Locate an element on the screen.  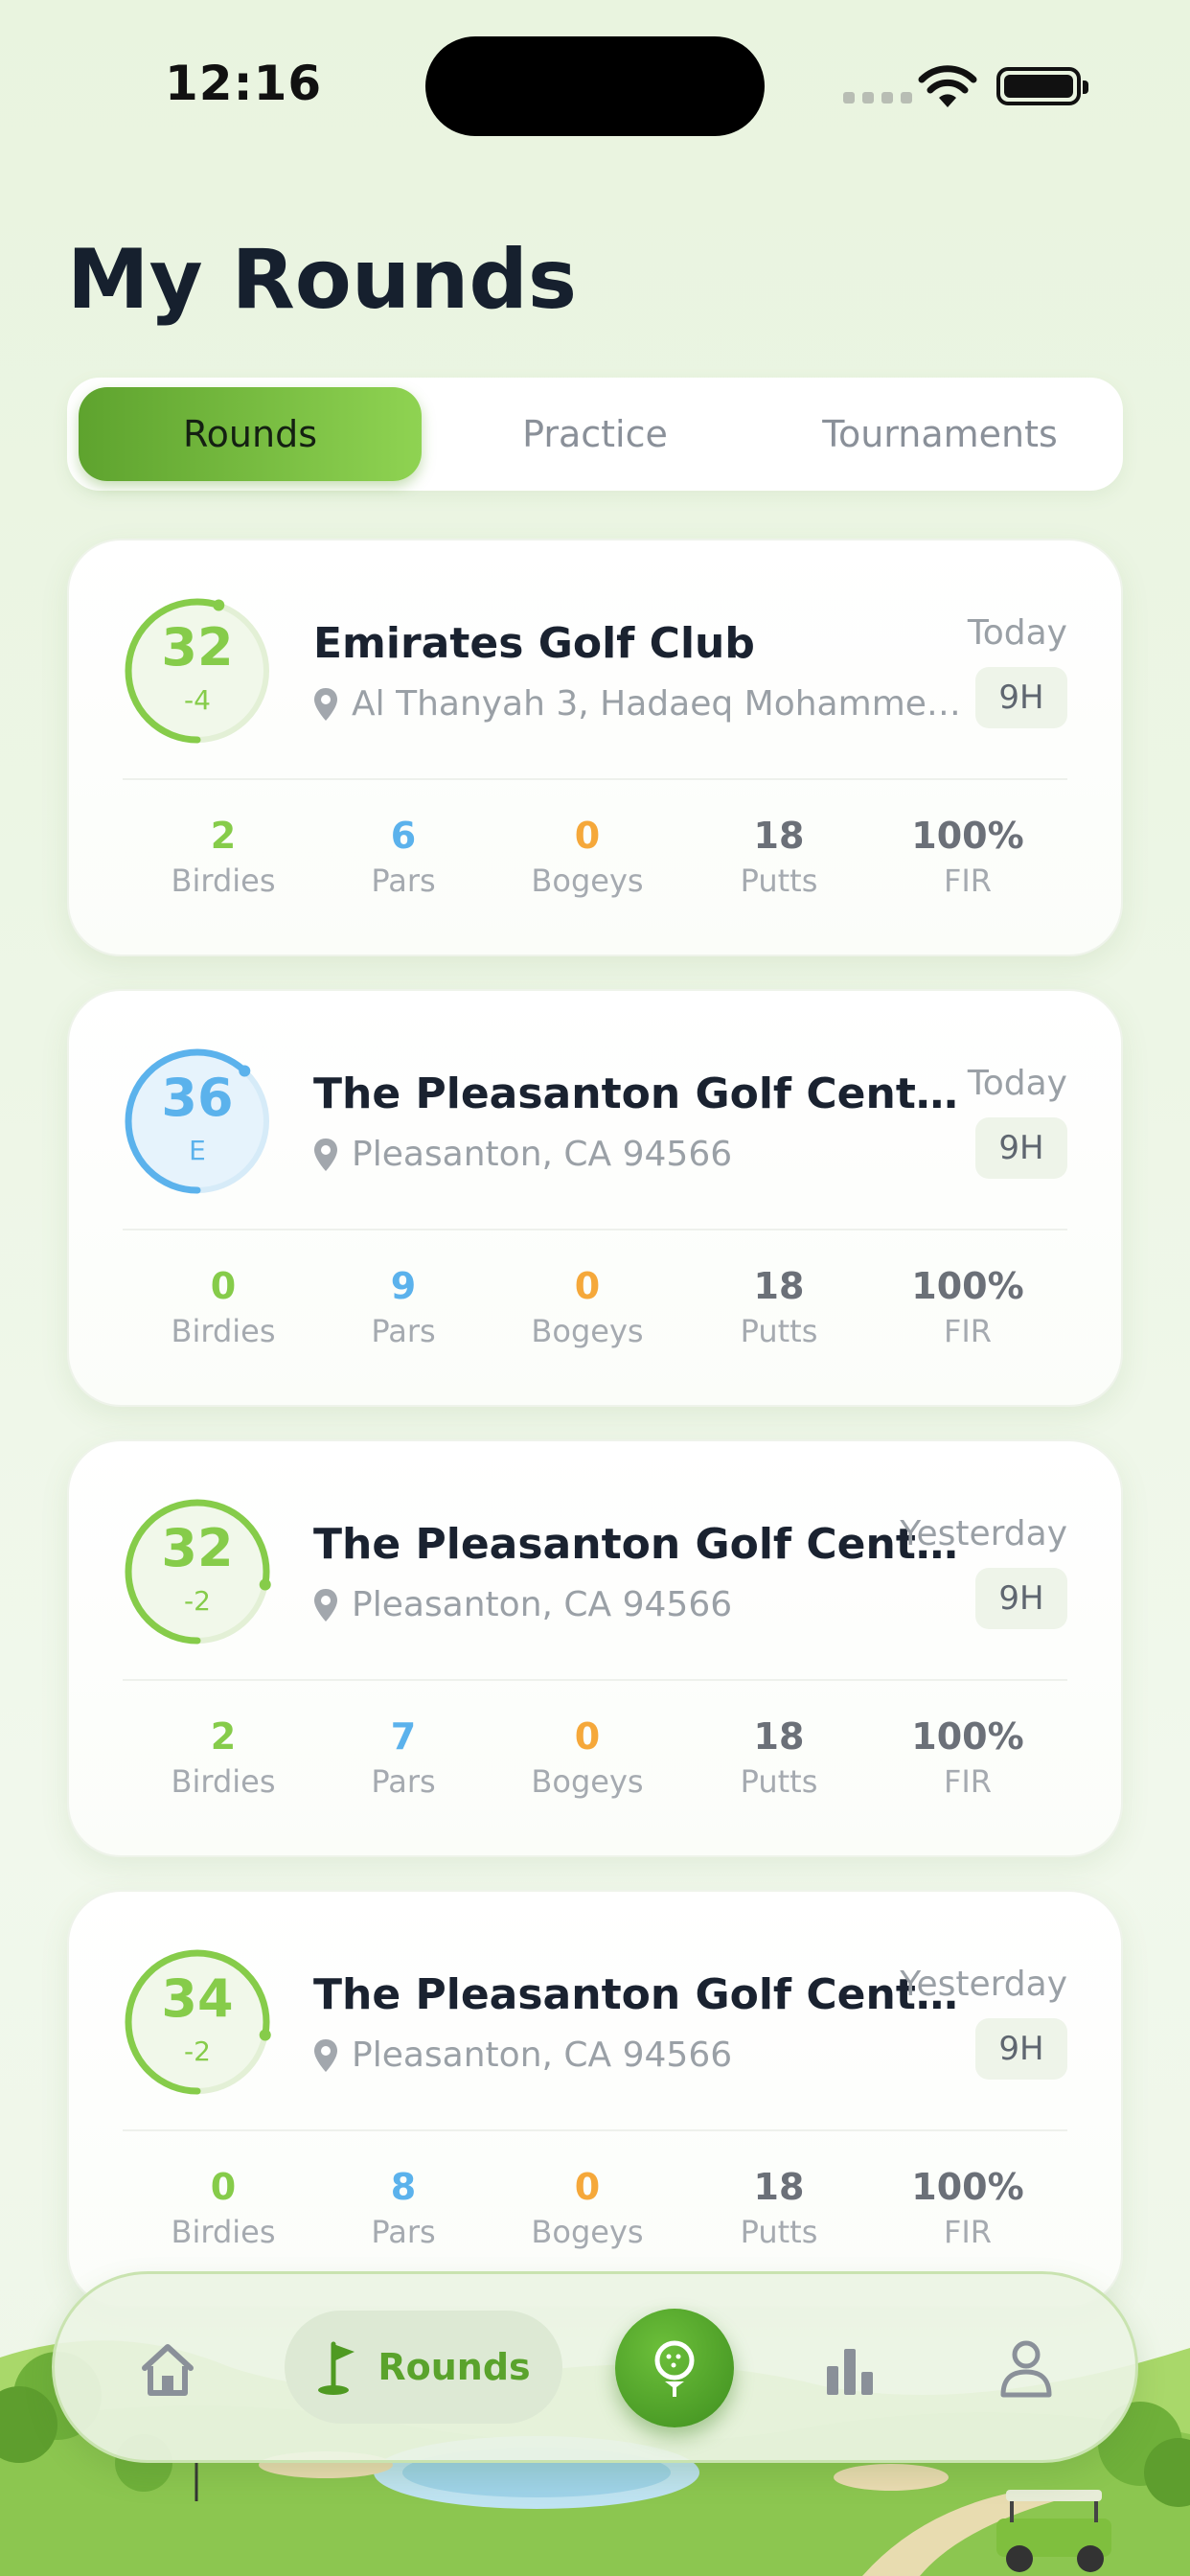
wifi-icon is located at coordinates (948, 86).